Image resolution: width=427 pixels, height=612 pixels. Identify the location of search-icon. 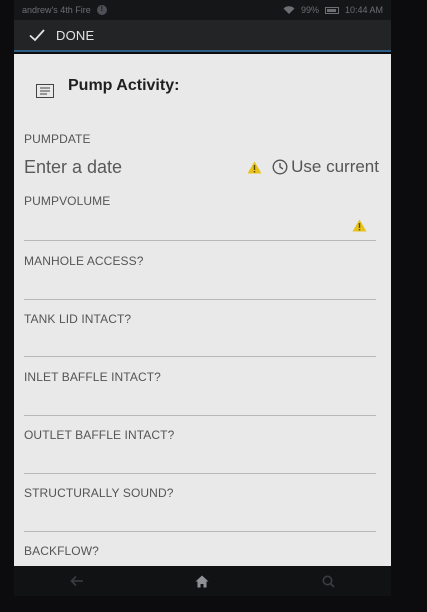
(328, 581).